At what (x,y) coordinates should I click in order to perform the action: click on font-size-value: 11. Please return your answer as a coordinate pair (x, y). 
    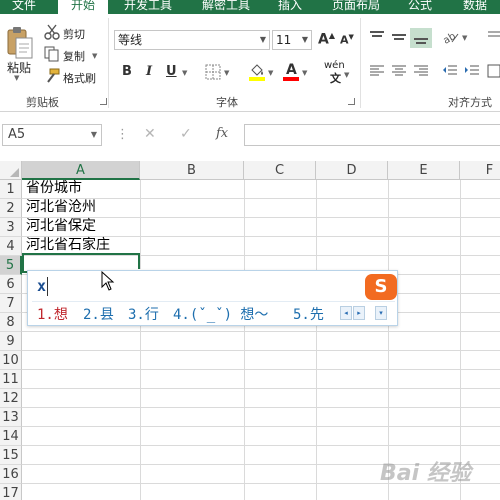
    Looking at the image, I should click on (284, 40).